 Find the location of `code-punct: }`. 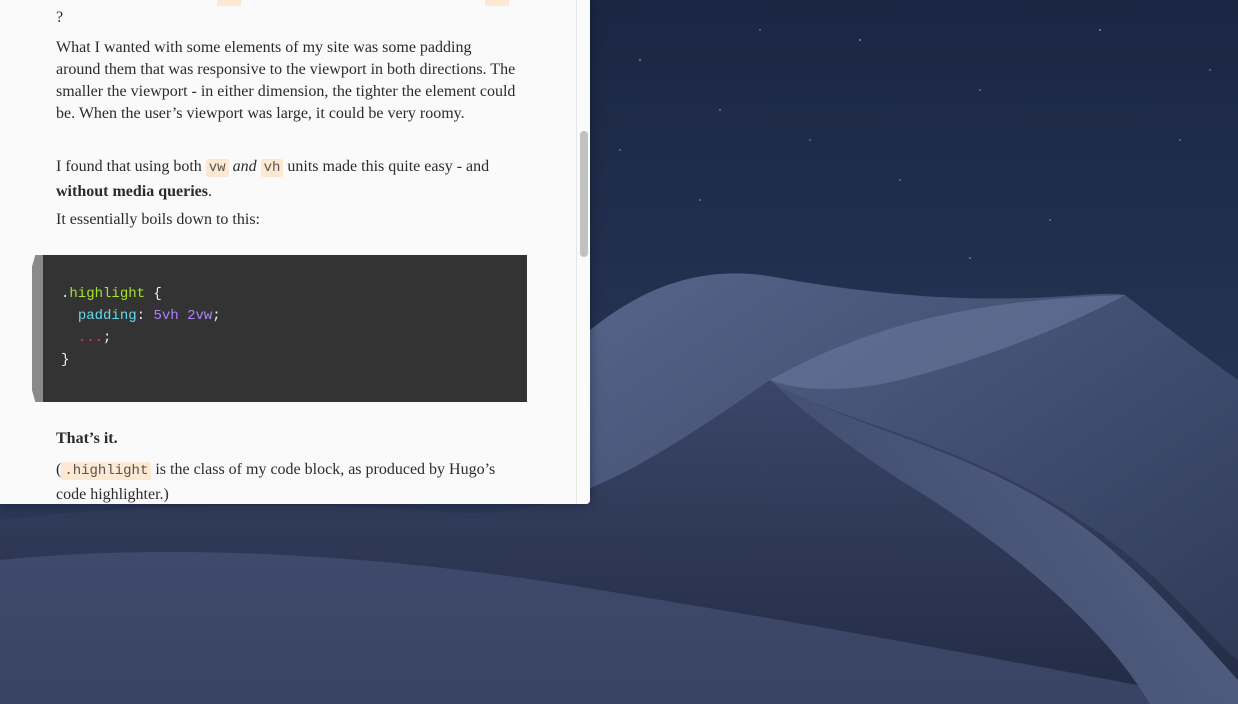

code-punct: } is located at coordinates (65, 360).